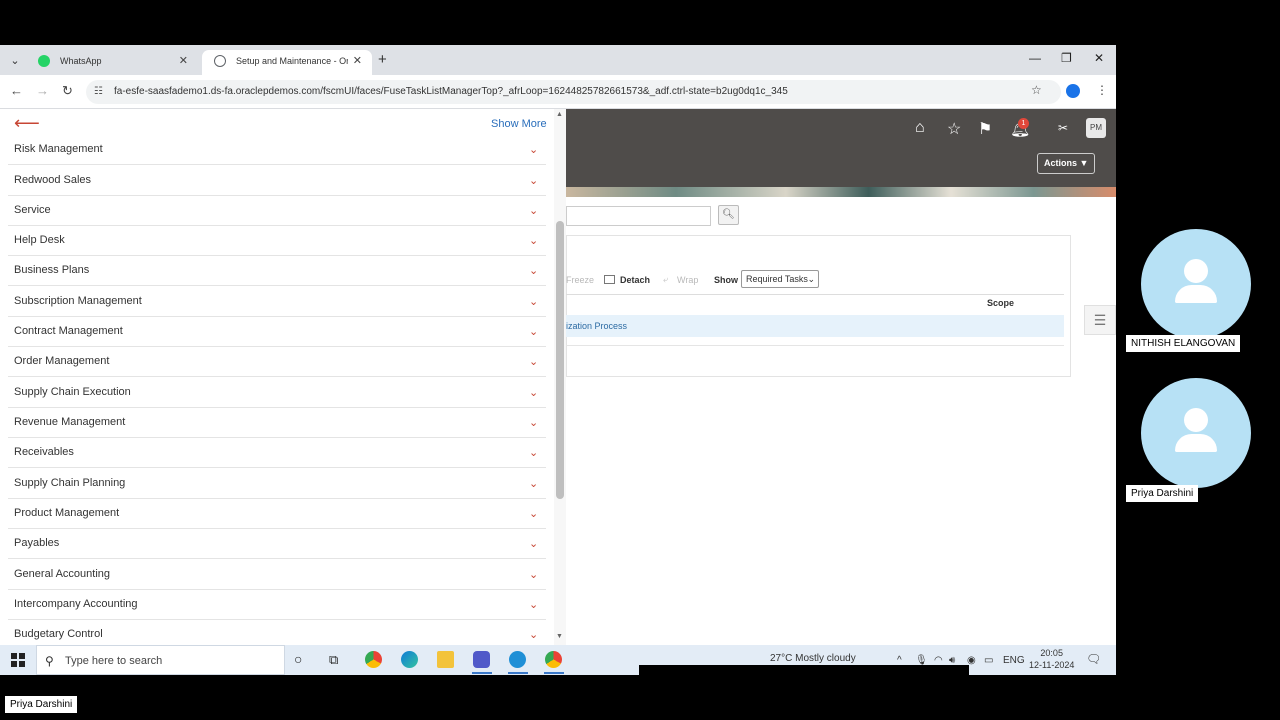 The width and height of the screenshot is (1280, 720). What do you see at coordinates (112, 62) in the screenshot?
I see `tab-whatsapp: WhatsApp ✕` at bounding box center [112, 62].